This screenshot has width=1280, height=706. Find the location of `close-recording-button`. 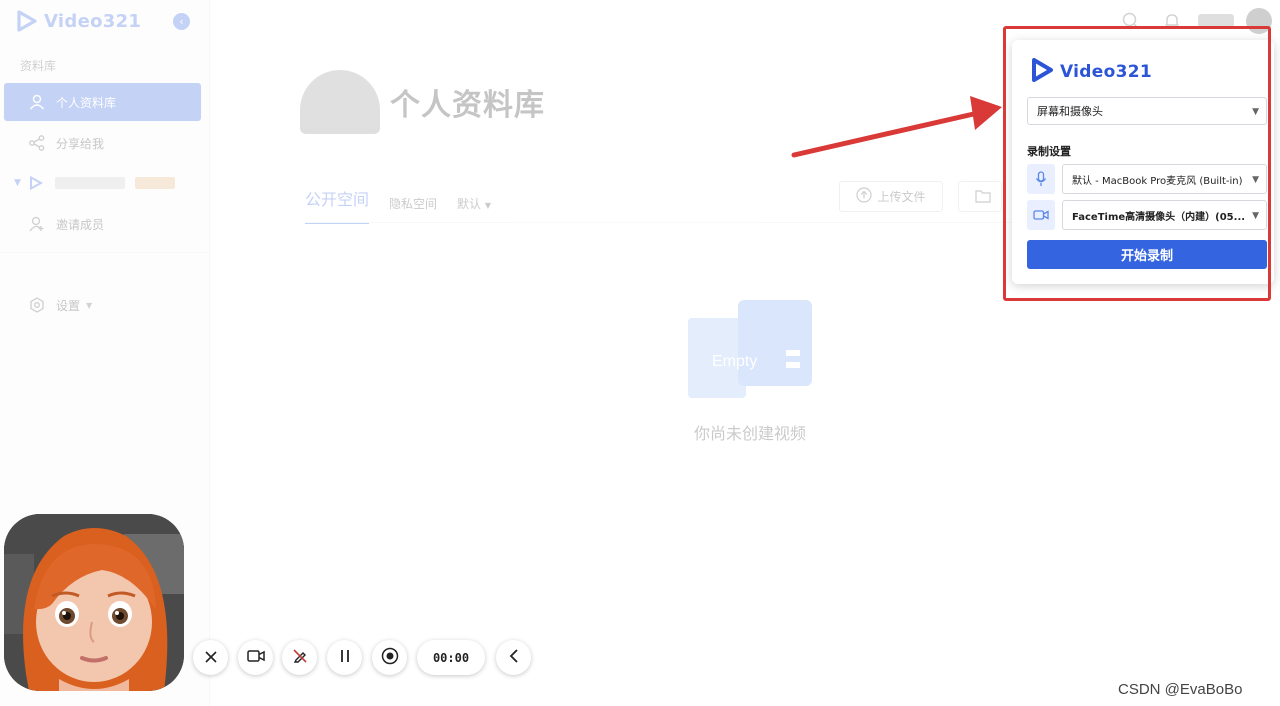

close-recording-button is located at coordinates (210, 657).